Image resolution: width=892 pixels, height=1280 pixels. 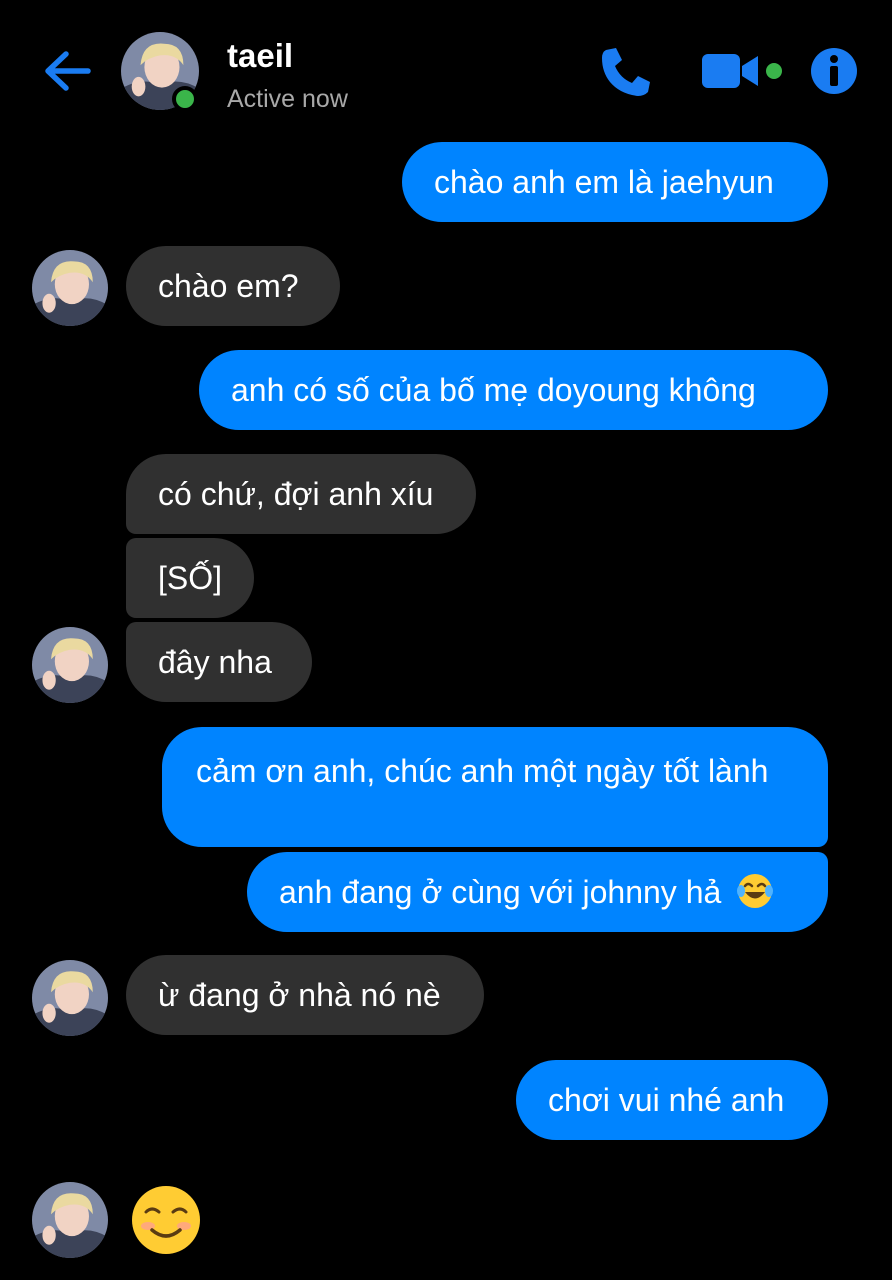 What do you see at coordinates (500, 892) in the screenshot?
I see `message-text: anh đang ở cùng với johnny hả` at bounding box center [500, 892].